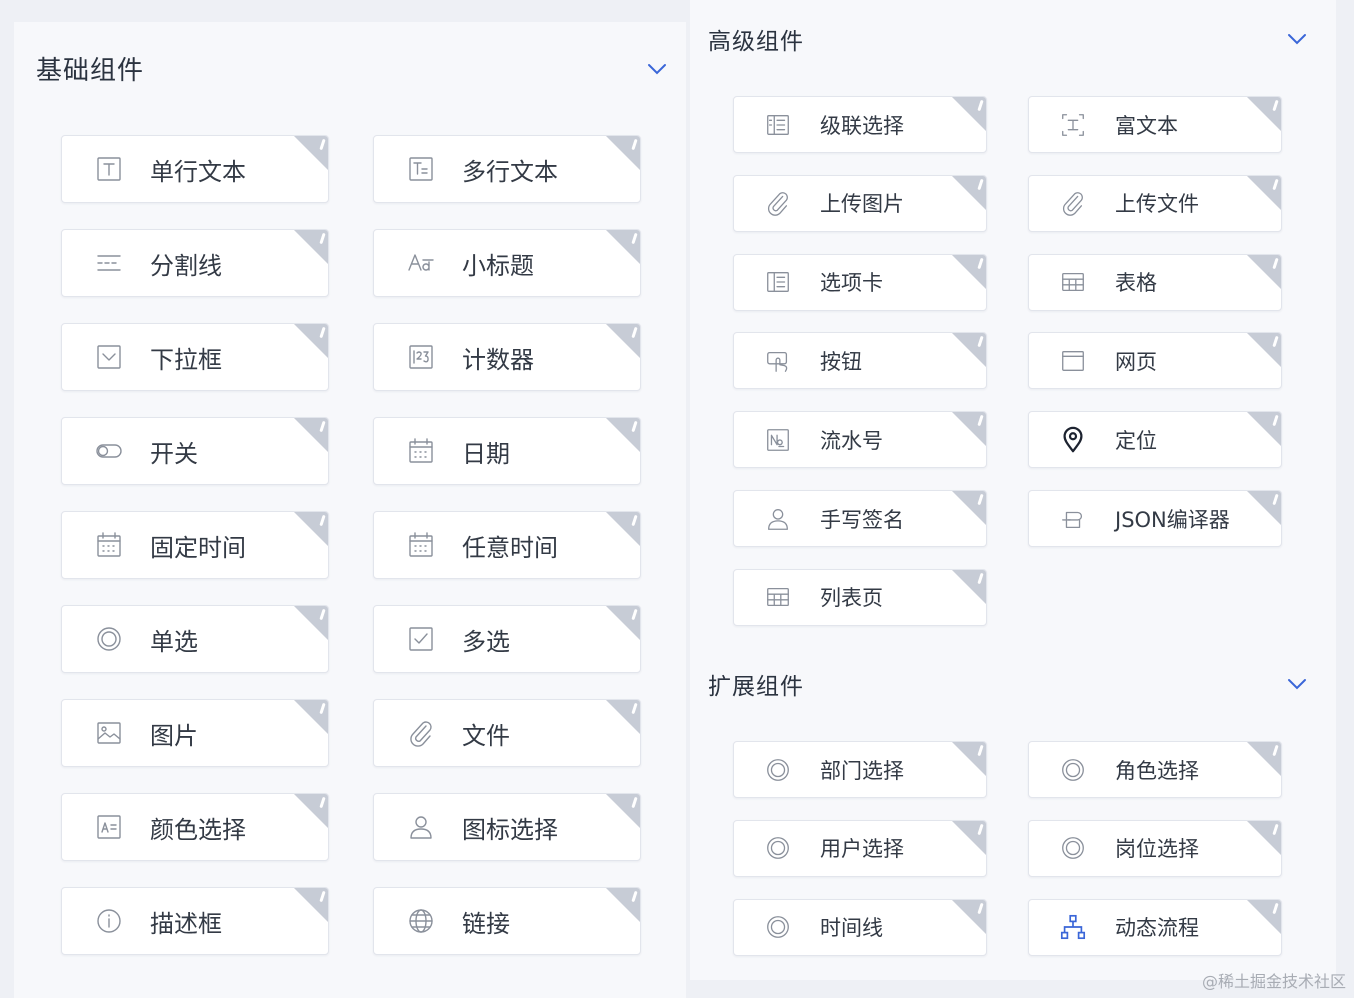  What do you see at coordinates (109, 827) in the screenshot?
I see `color-picker-icon` at bounding box center [109, 827].